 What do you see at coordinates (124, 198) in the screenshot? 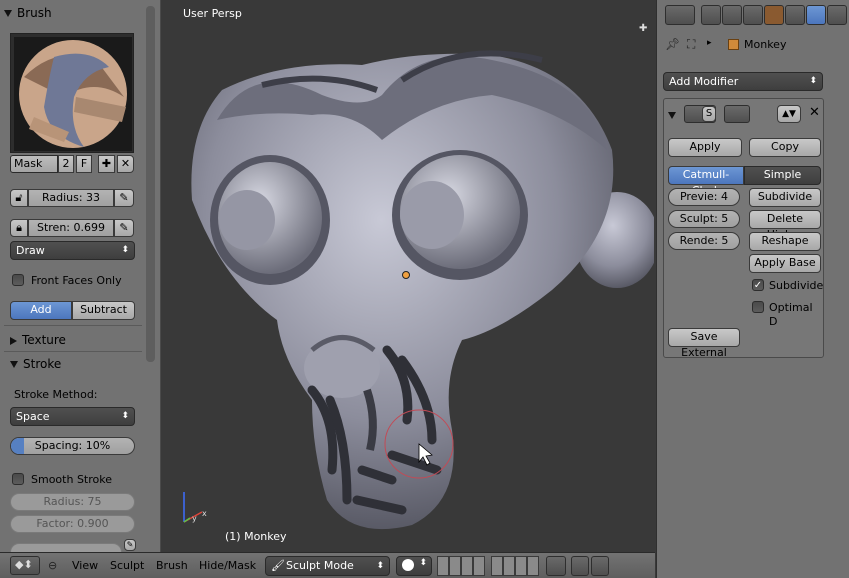
I see `pressure-radius-icon: ✎` at bounding box center [124, 198].